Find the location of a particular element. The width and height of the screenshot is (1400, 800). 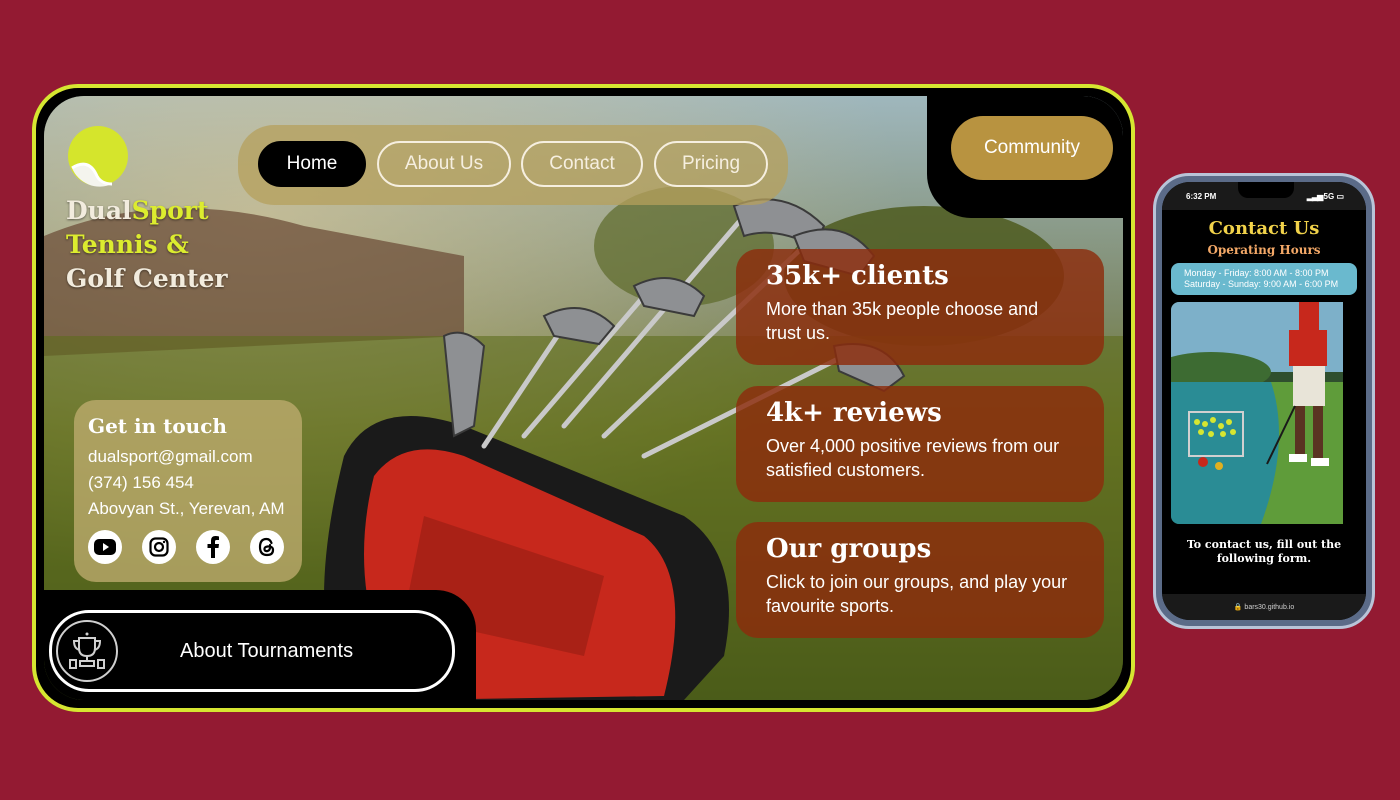

stat-title: 4k+ reviews is located at coordinates (854, 413).